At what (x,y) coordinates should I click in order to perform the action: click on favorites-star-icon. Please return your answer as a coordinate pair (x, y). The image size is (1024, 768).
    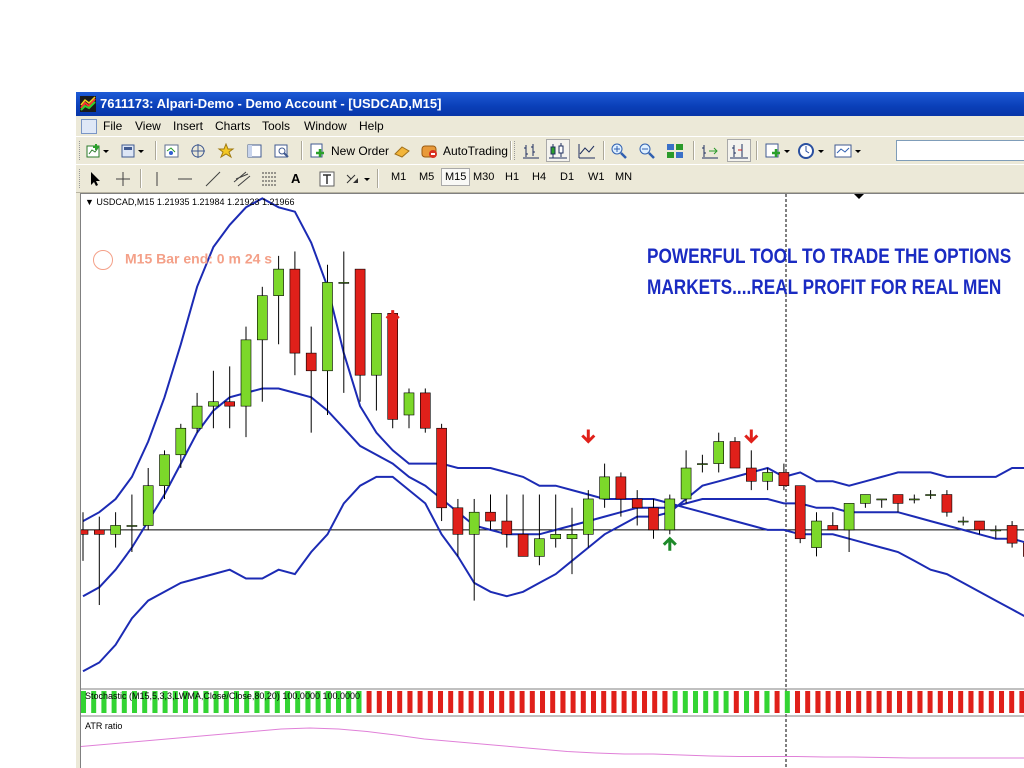
    Looking at the image, I should click on (226, 150).